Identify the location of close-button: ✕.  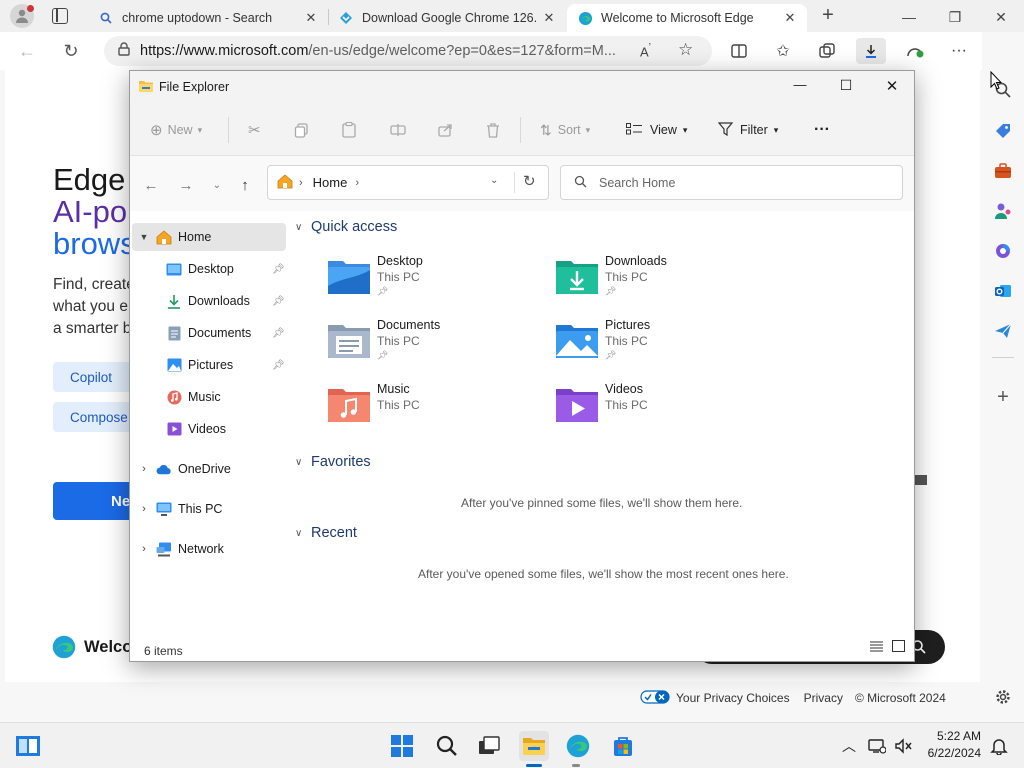
(892, 86).